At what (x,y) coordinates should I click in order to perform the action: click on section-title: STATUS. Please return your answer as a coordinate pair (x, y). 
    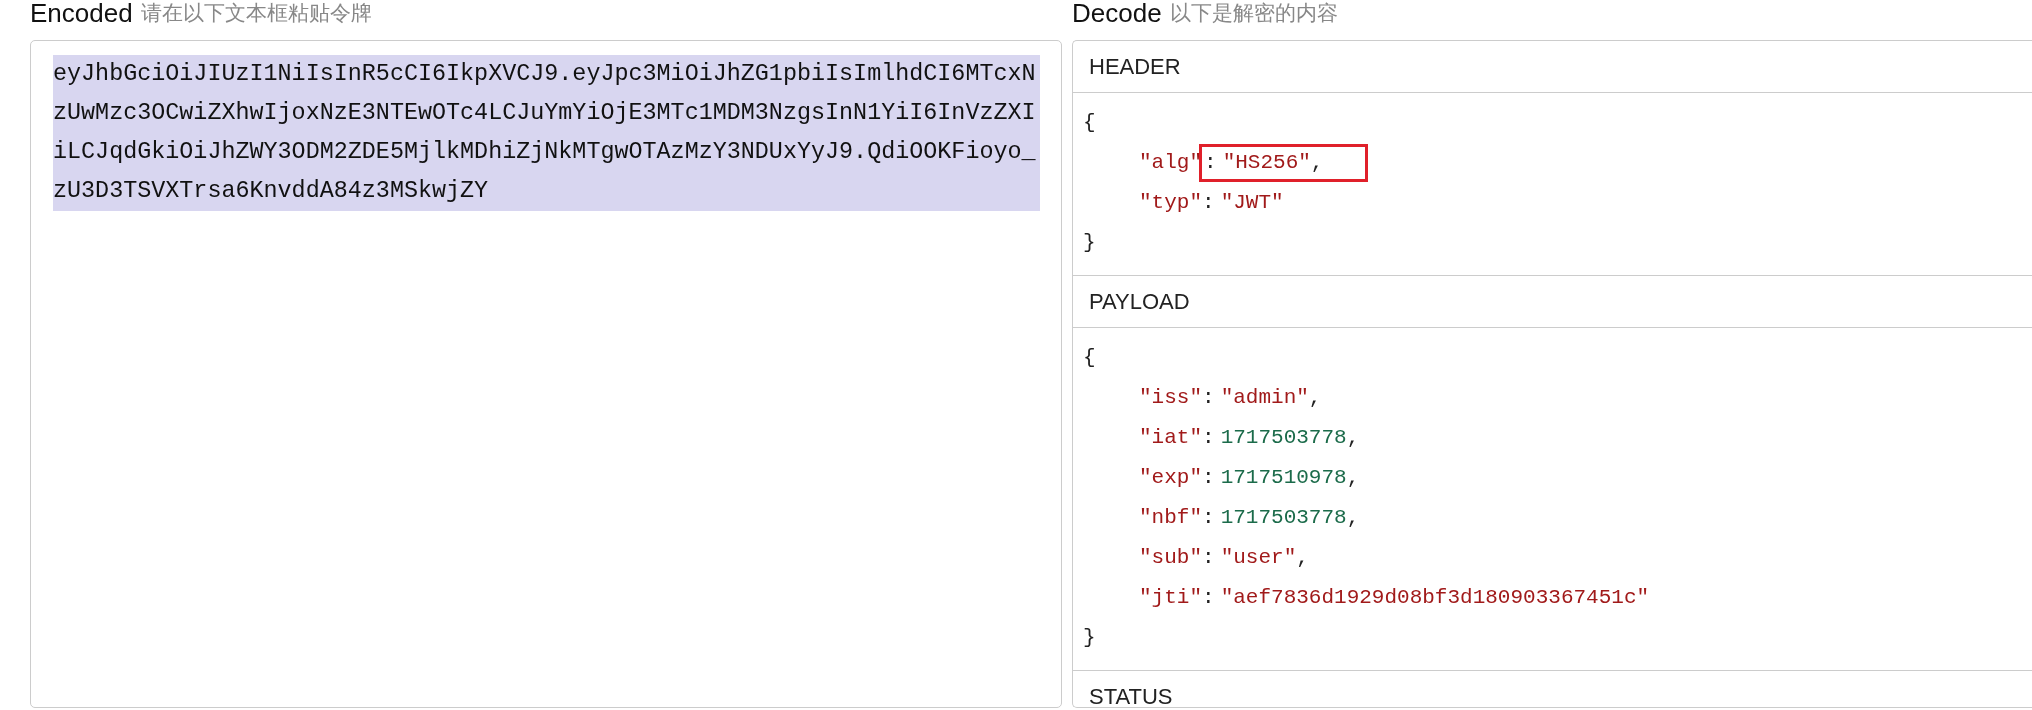
    Looking at the image, I should click on (1552, 689).